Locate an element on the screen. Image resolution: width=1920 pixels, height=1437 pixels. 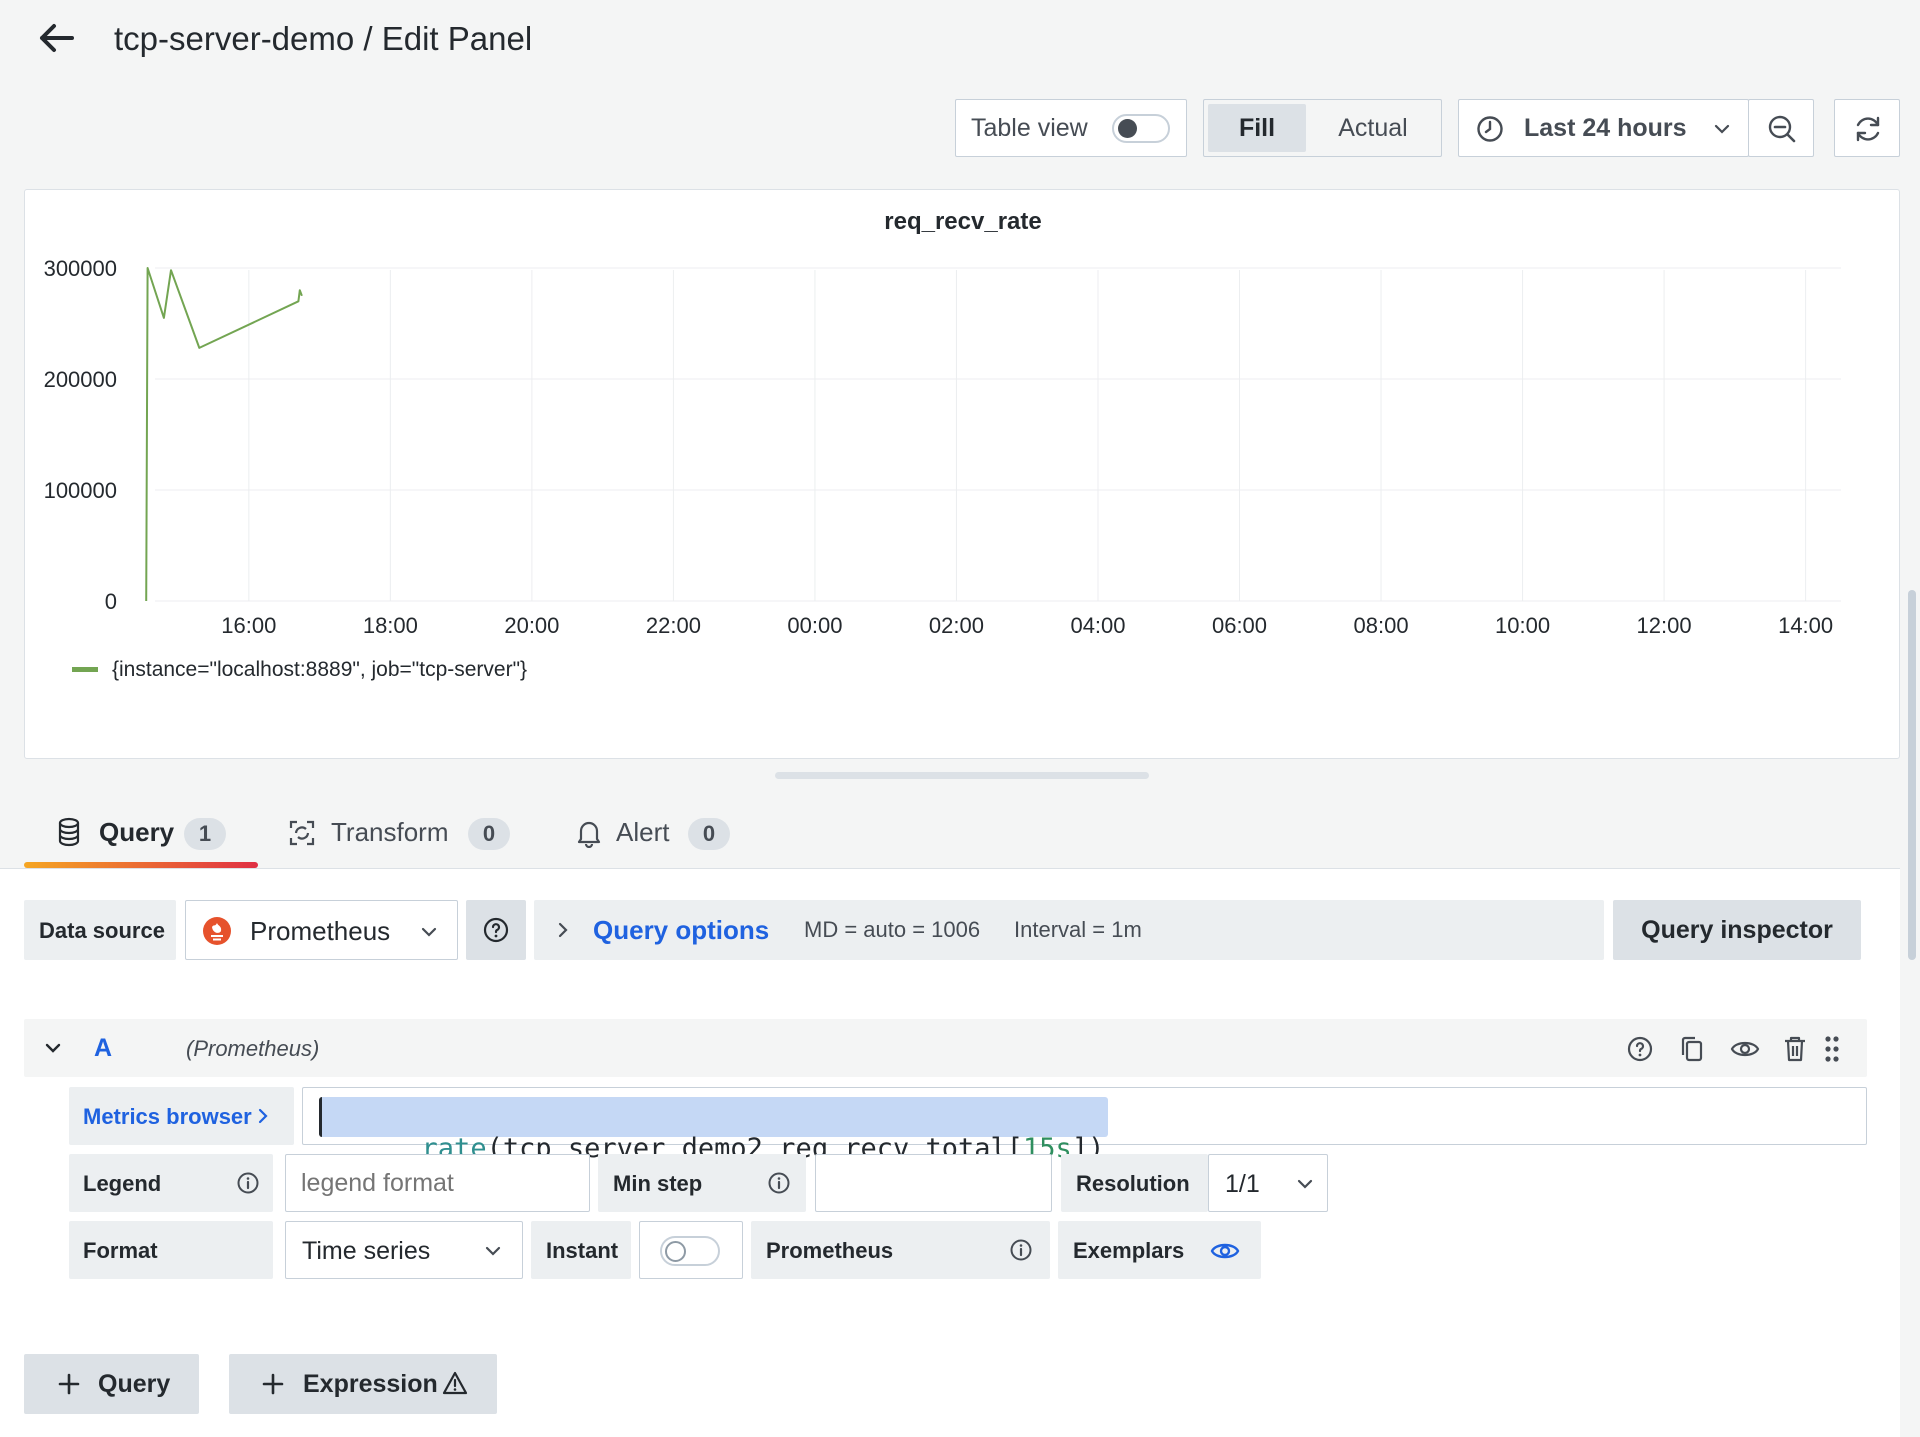
datasource-picker: Prometheus is located at coordinates (321, 930).